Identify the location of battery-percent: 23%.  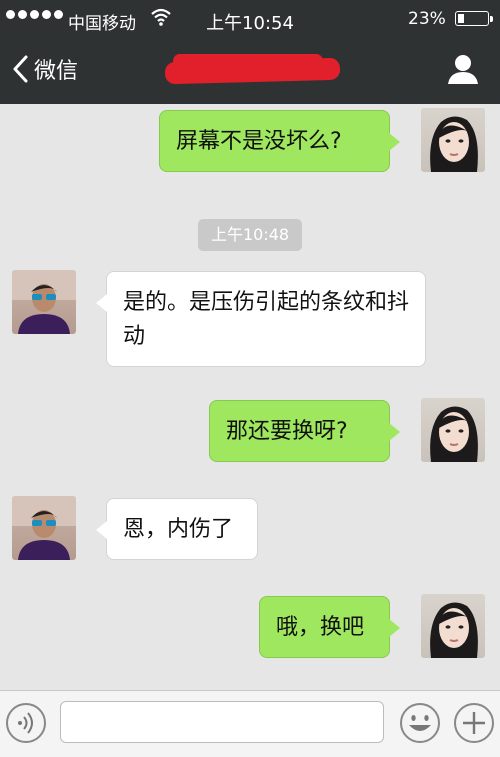
(427, 19).